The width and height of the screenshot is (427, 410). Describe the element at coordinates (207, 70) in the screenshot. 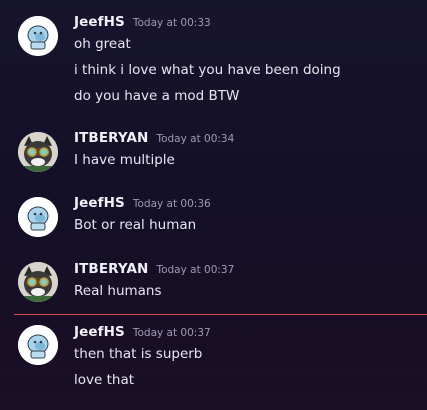

I see `message-text: i think i love what you have been doing` at that location.